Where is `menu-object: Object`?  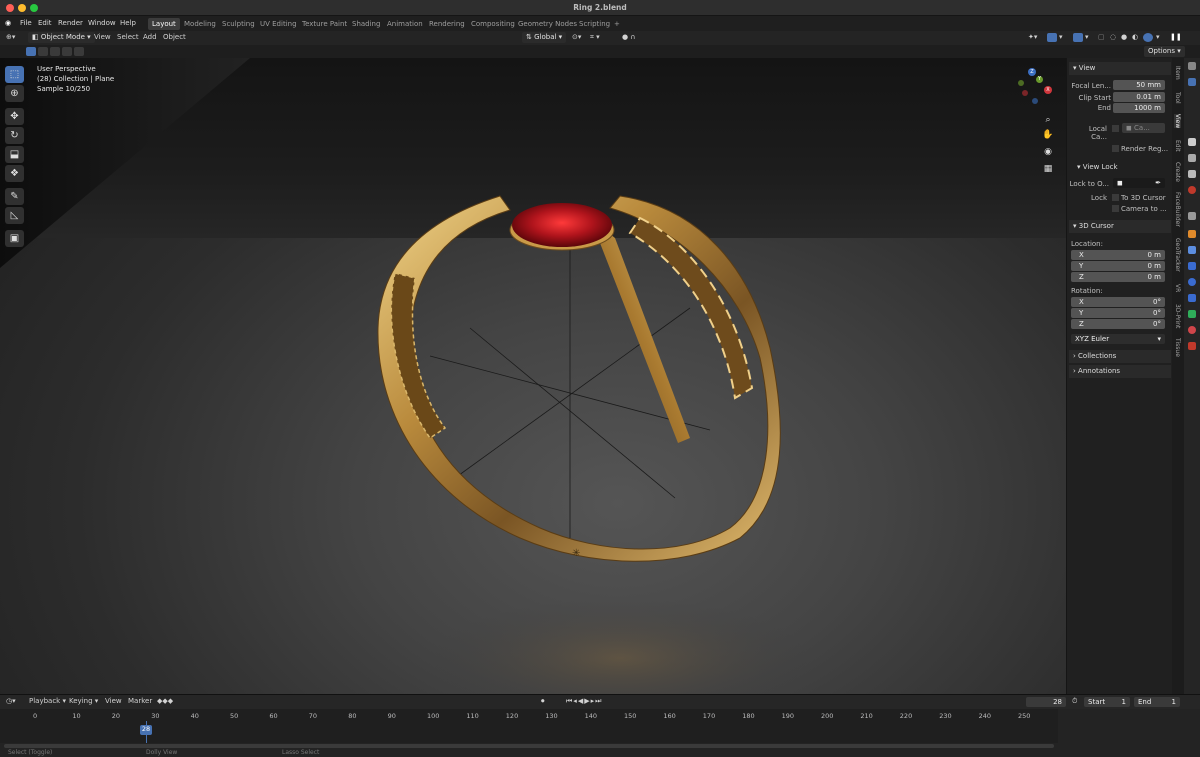 menu-object: Object is located at coordinates (174, 37).